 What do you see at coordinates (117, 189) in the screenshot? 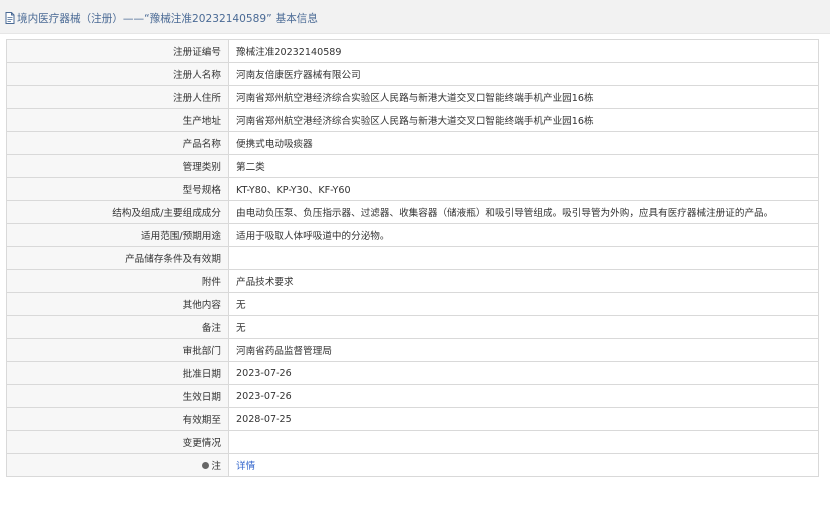
I see `row-label: 型号规格` at bounding box center [117, 189].